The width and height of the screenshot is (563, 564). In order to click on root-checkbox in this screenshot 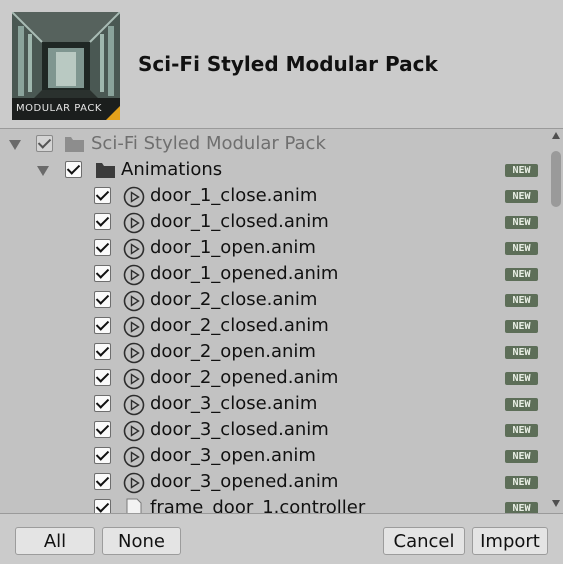, I will do `click(44, 143)`.